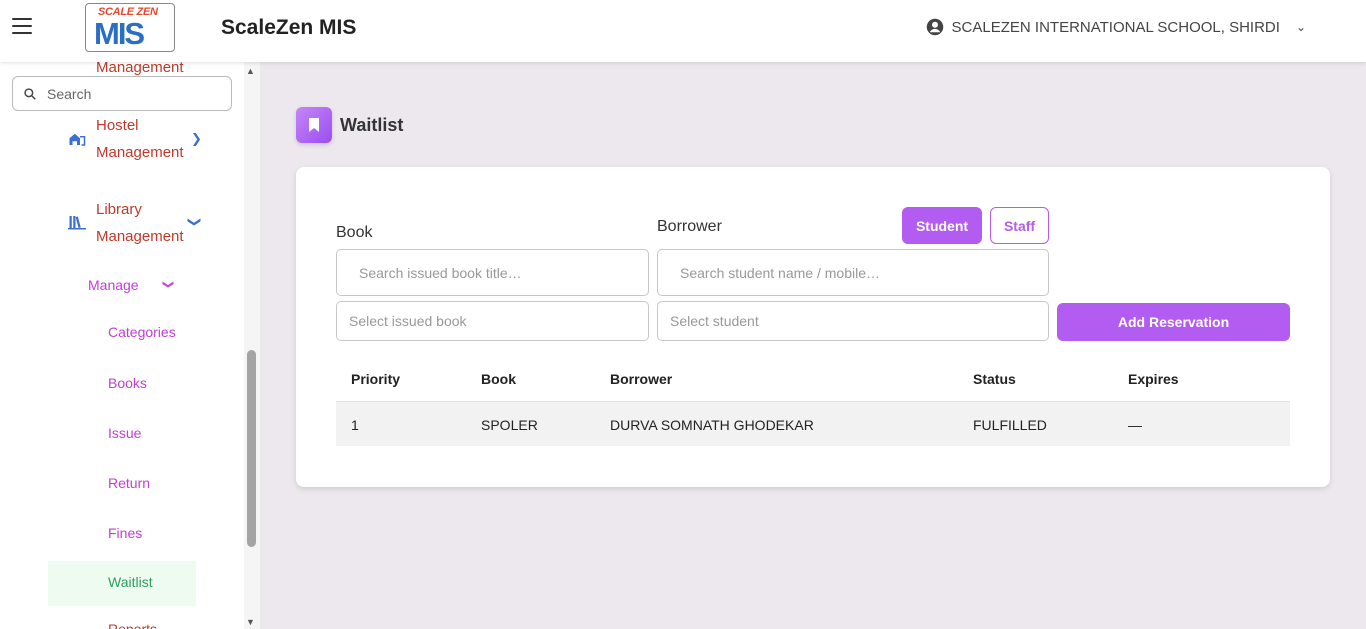 Image resolution: width=1366 pixels, height=629 pixels. What do you see at coordinates (30, 93) in the screenshot?
I see `search-icon` at bounding box center [30, 93].